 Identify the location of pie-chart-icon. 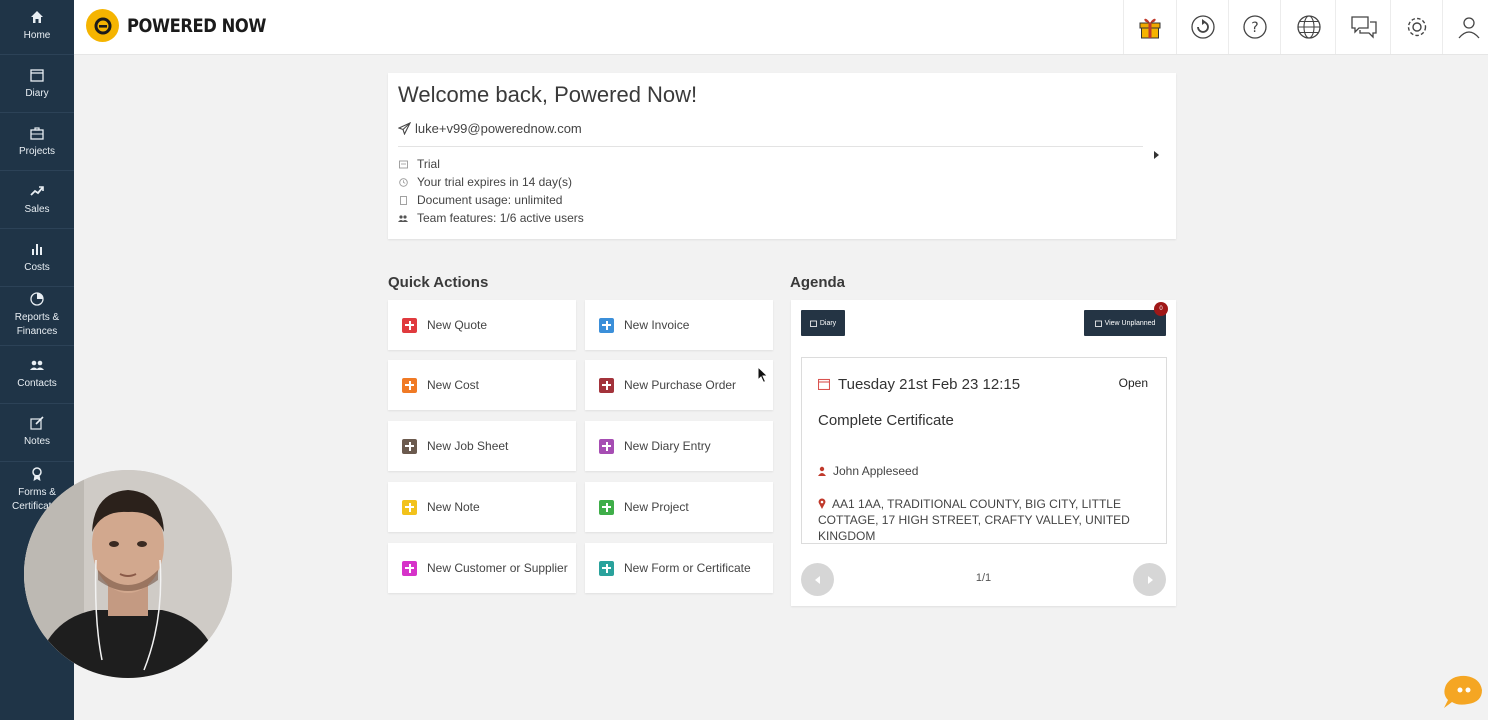
(37, 299).